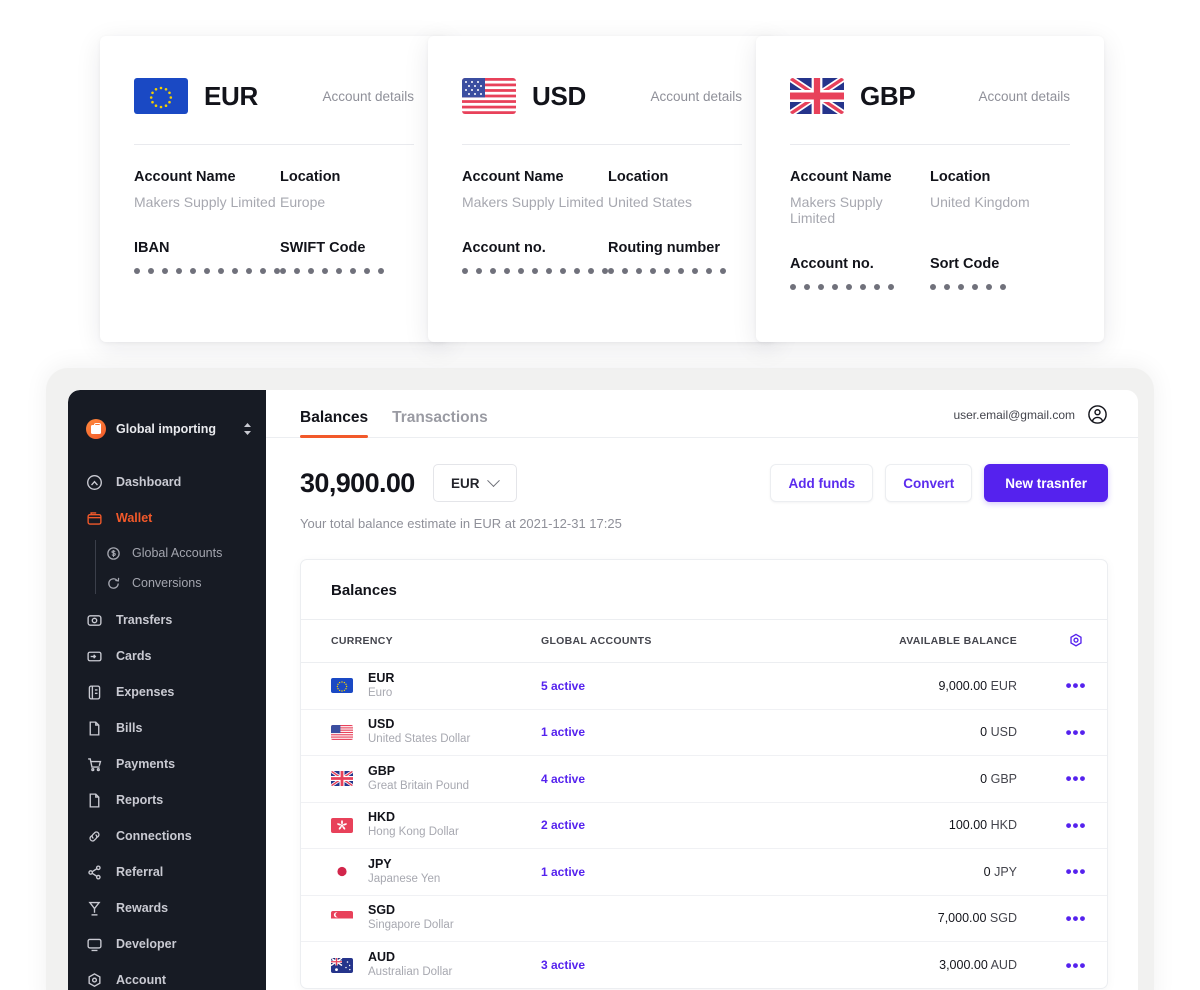 This screenshot has height=990, width=1200. I want to click on sidebar-item-bills: Bills, so click(167, 728).